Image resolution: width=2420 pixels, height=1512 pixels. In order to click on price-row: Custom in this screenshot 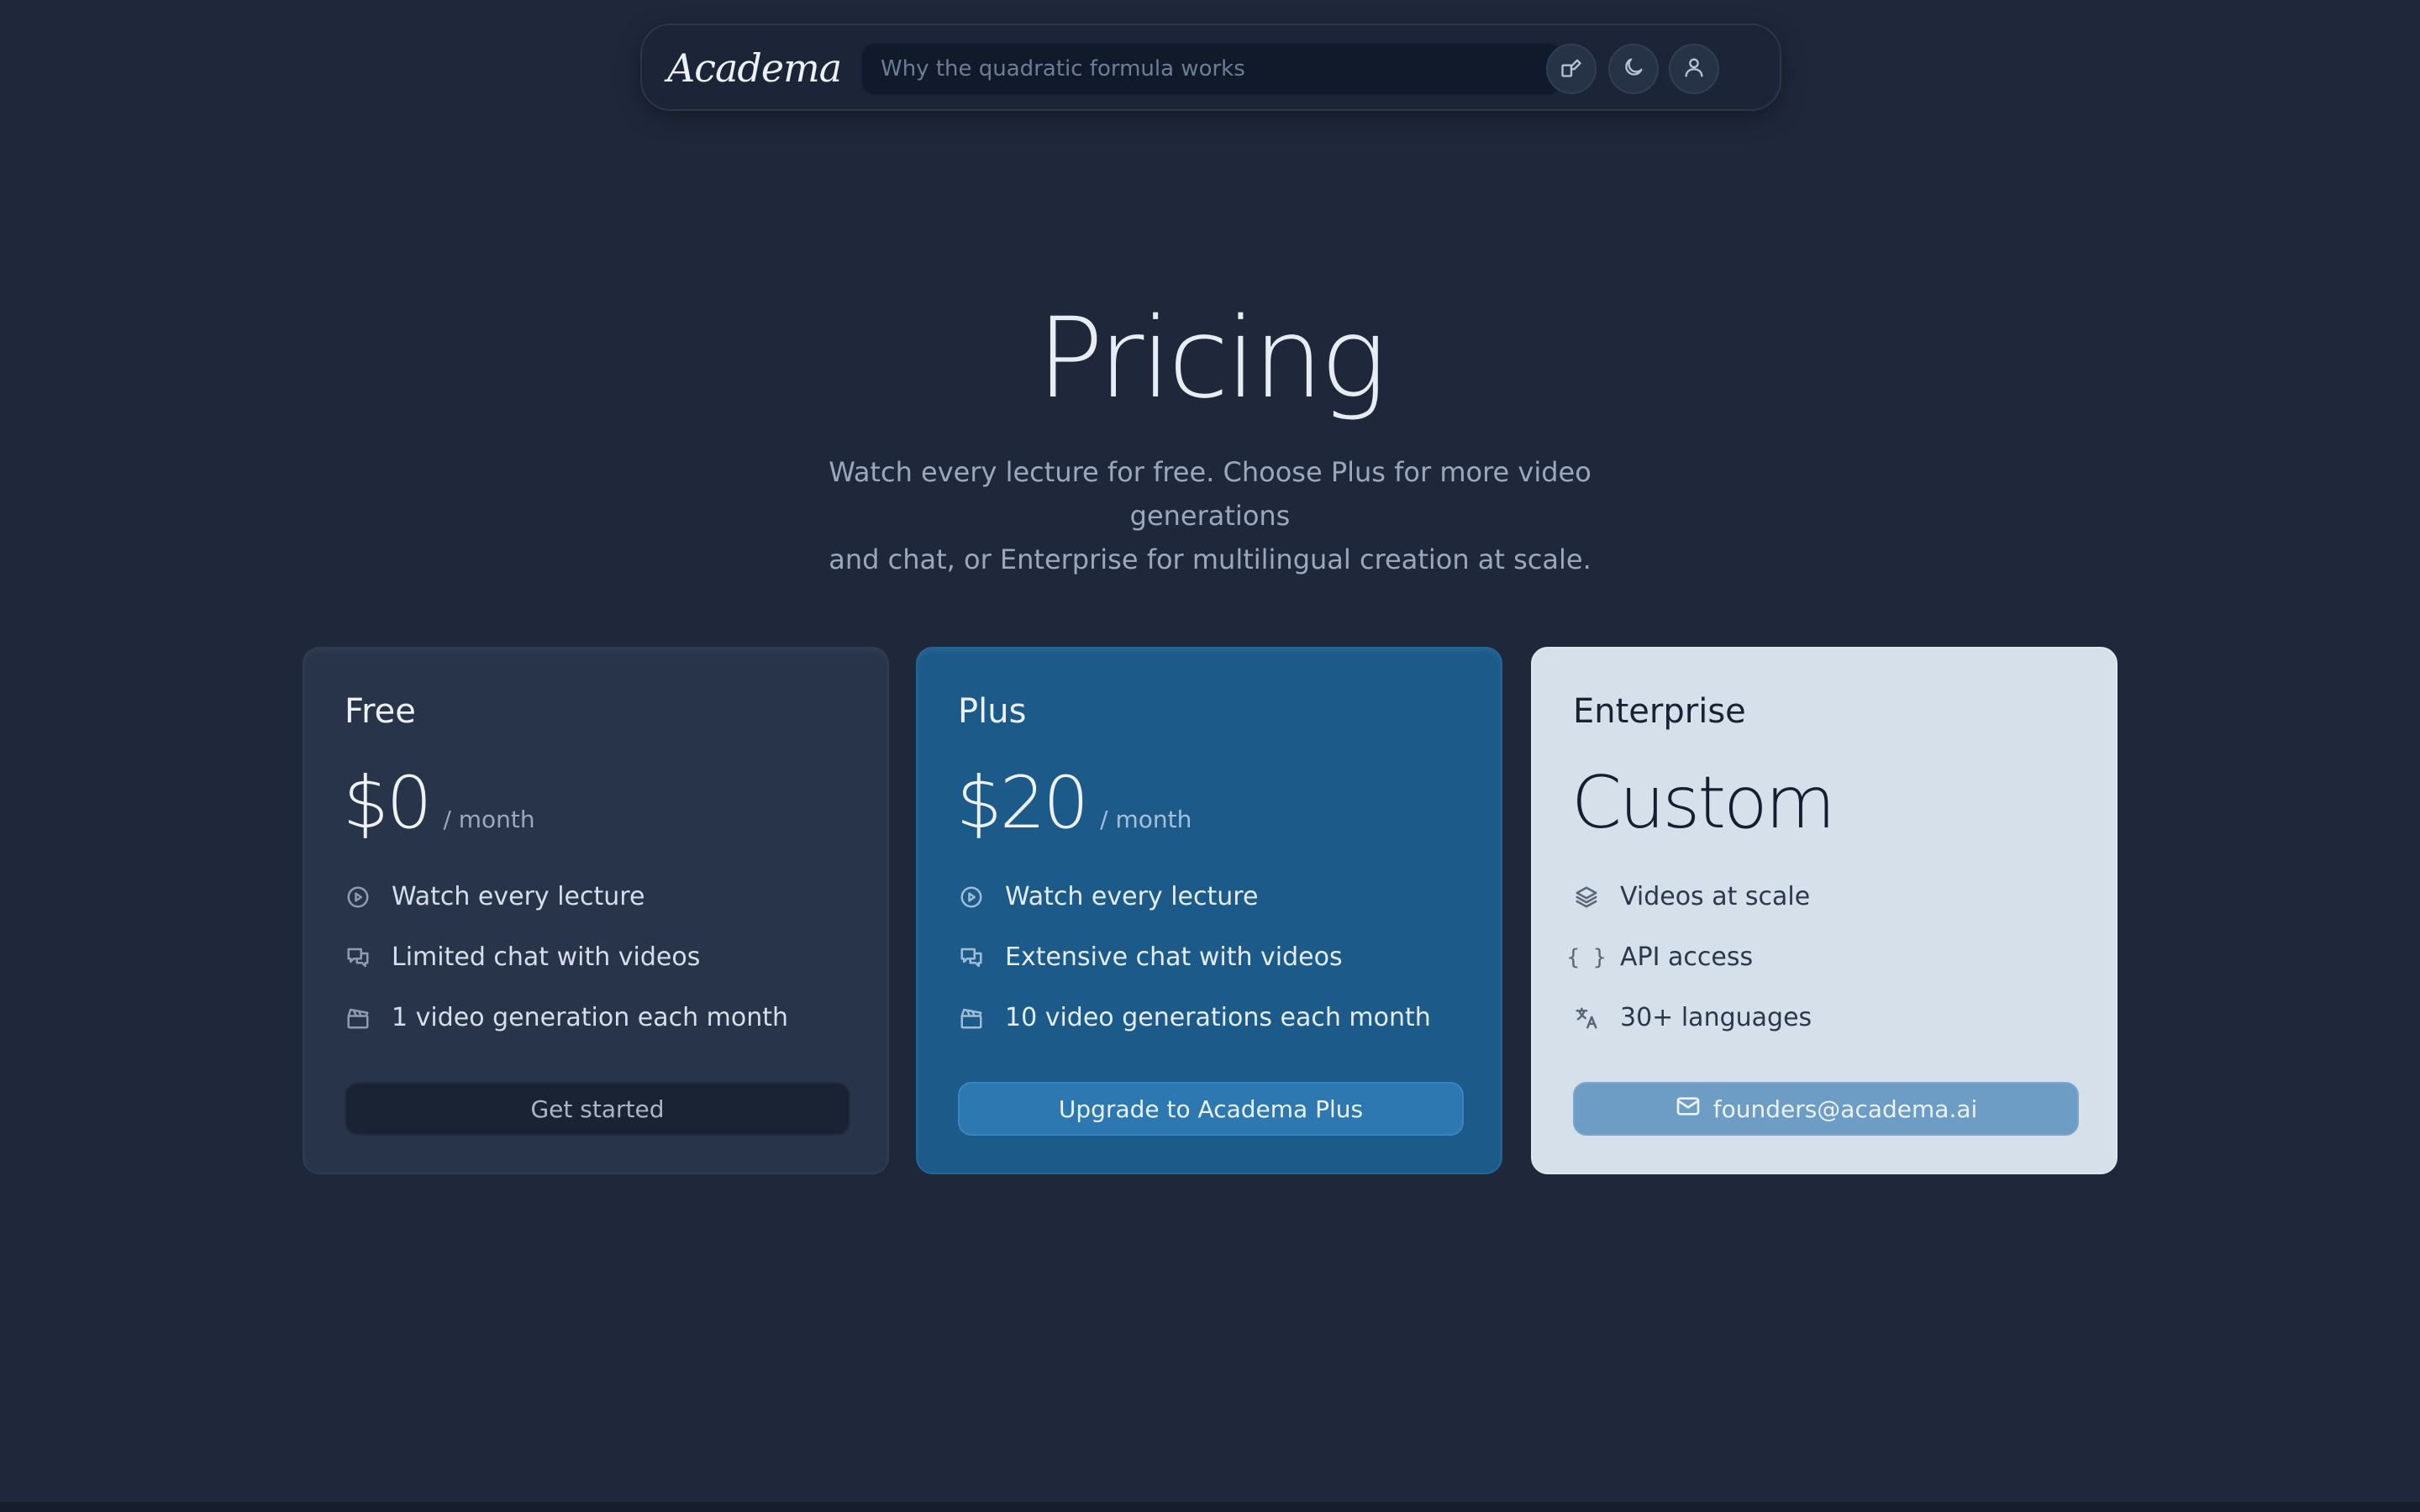, I will do `click(1703, 803)`.